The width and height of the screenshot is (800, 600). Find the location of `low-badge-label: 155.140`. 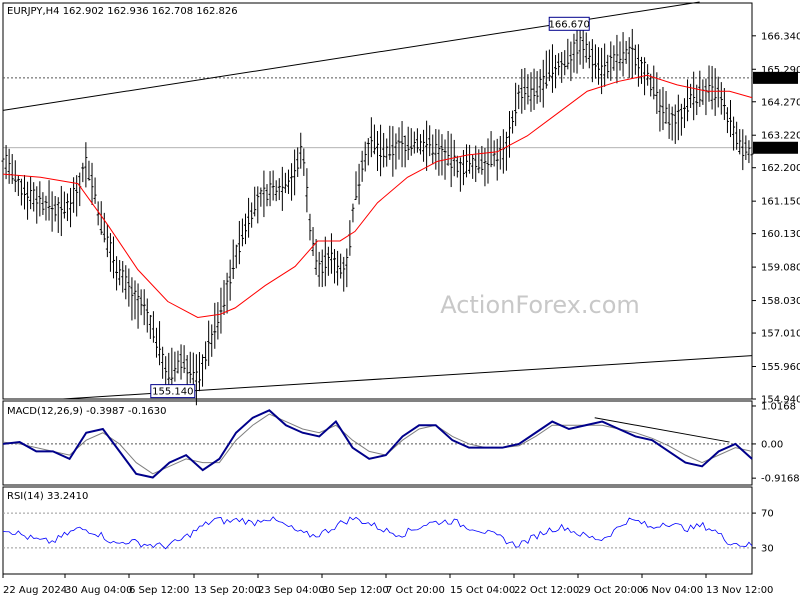

low-badge-label: 155.140 is located at coordinates (172, 392).